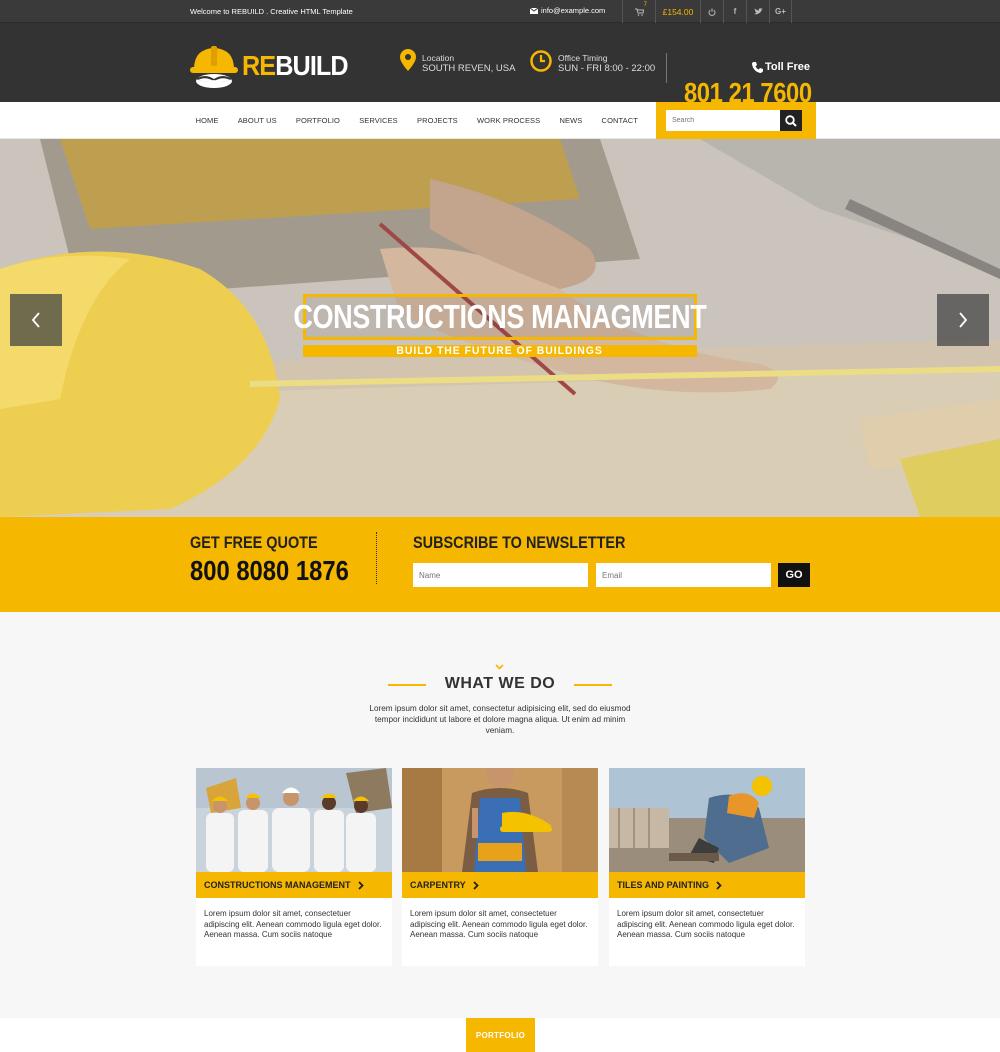 The width and height of the screenshot is (1000, 1052). I want to click on power-icon, so click(712, 12).